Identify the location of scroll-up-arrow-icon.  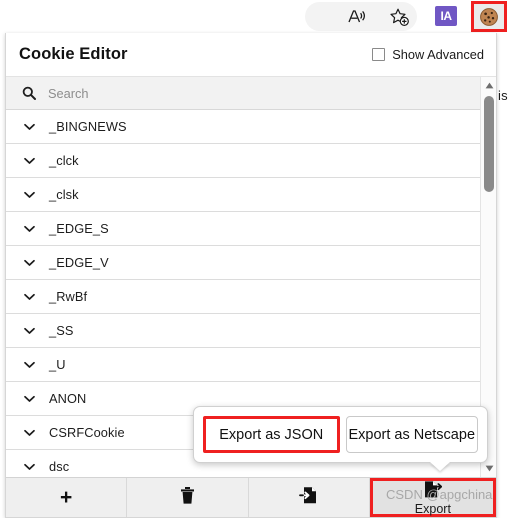
(488, 85).